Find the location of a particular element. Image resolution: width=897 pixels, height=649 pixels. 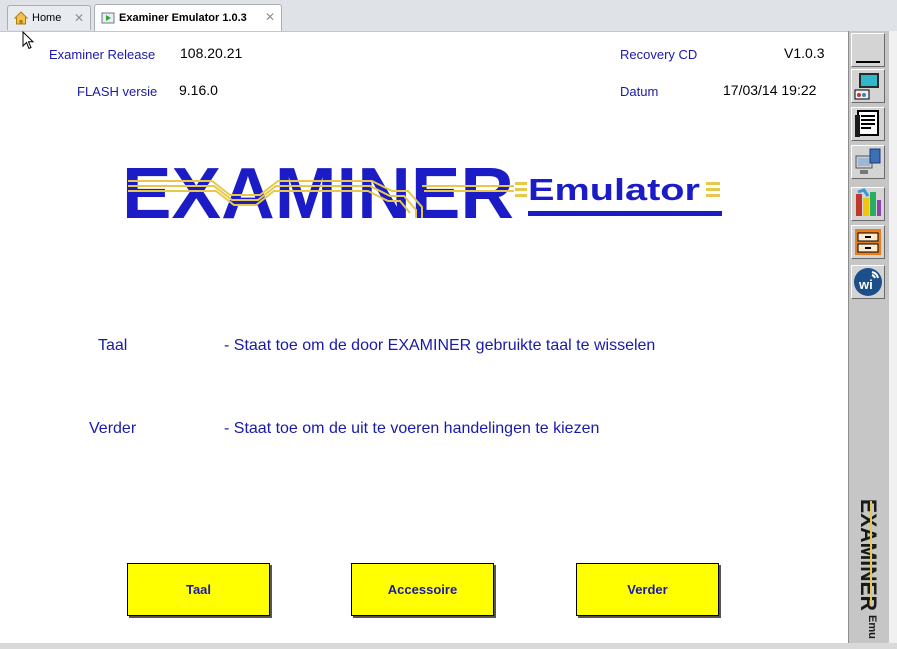

verder-button: Verder is located at coordinates (647, 589).